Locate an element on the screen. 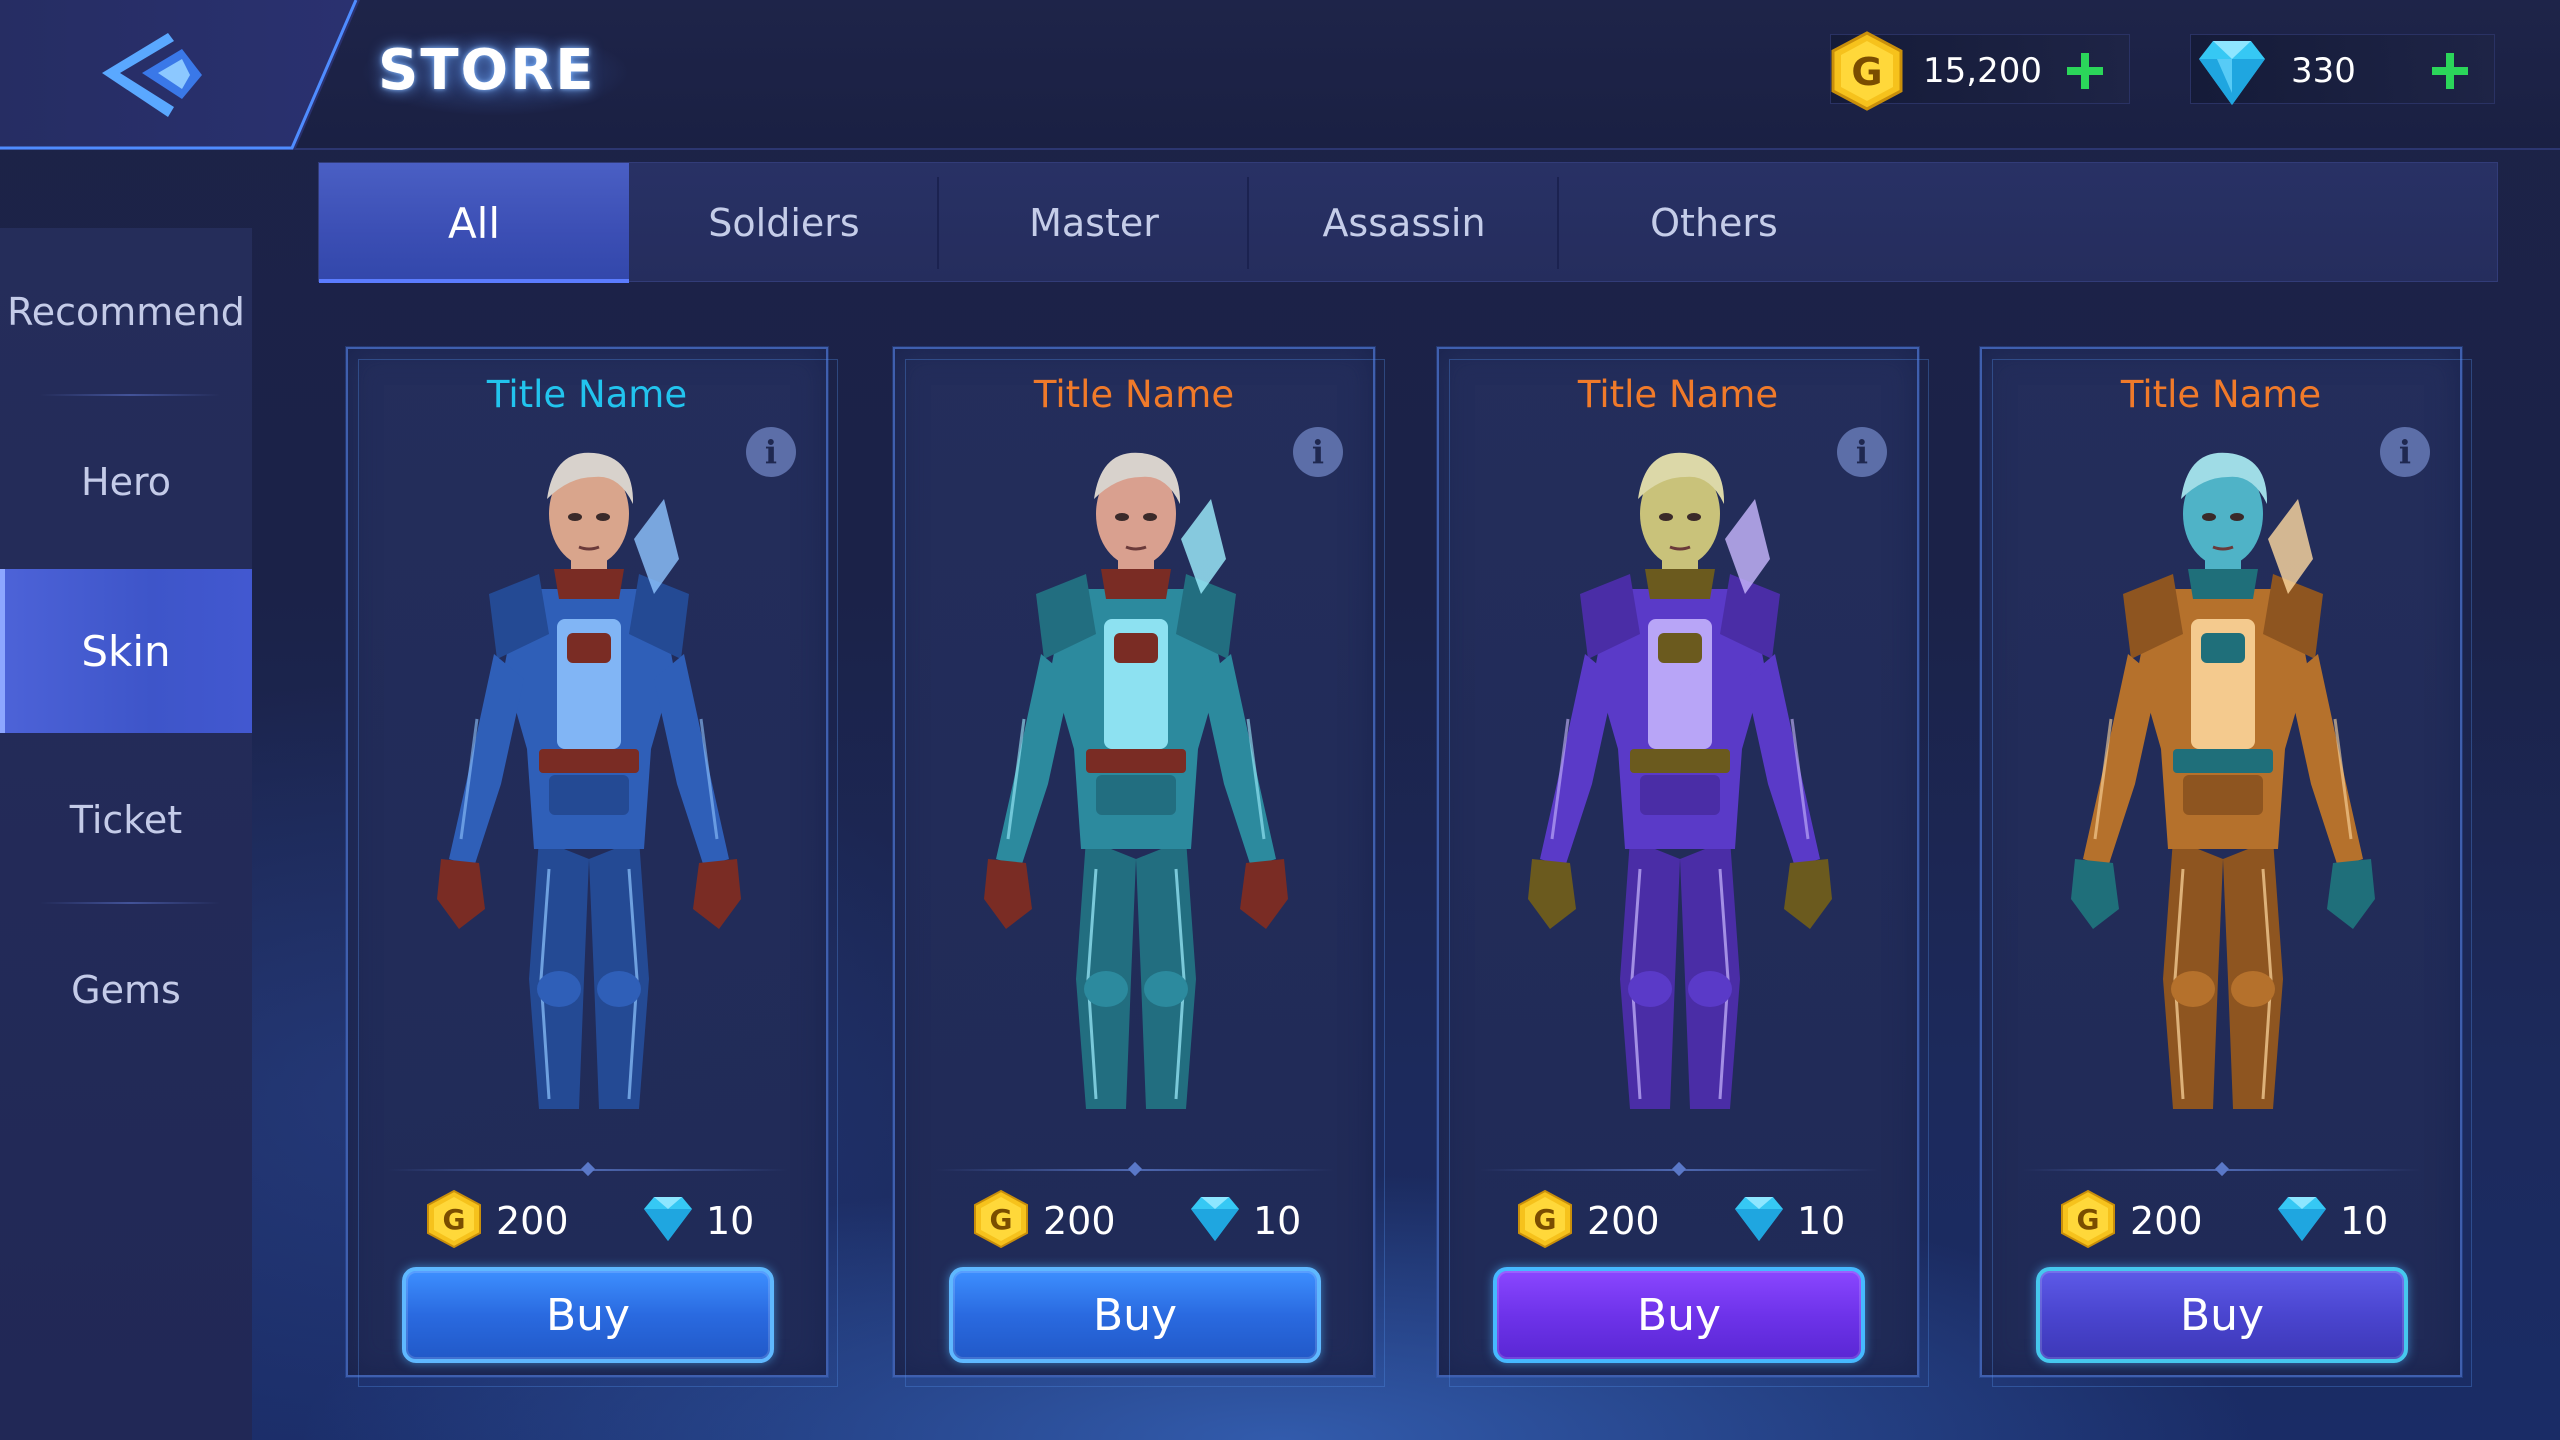  top-bar: STORE G 15,200 330 is located at coordinates (1280, 75).